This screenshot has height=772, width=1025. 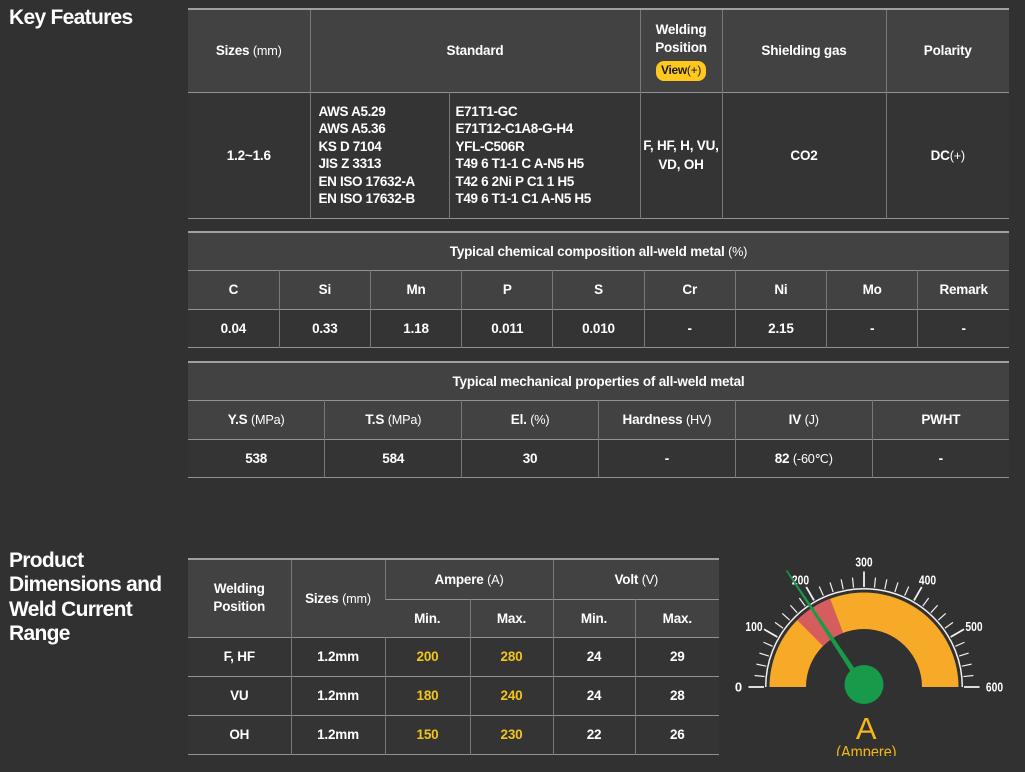 What do you see at coordinates (800, 580) in the screenshot?
I see `svg-text: 200` at bounding box center [800, 580].